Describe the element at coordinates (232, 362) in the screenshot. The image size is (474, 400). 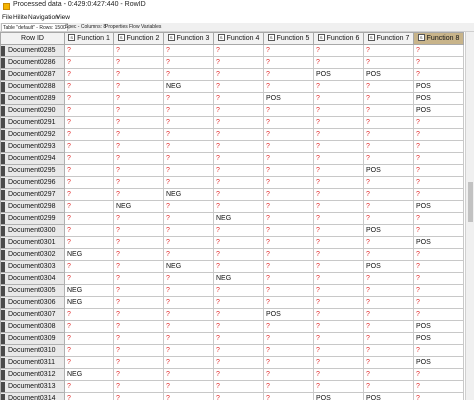
I see `table-row: Document0311??????? POS` at that location.